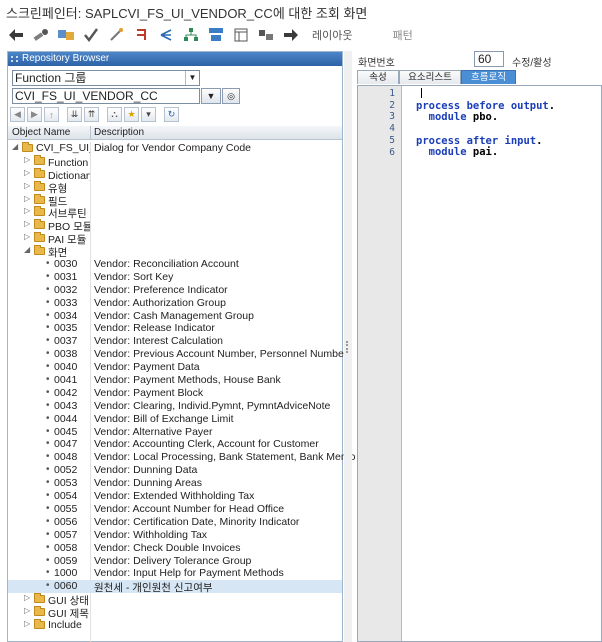  Describe the element at coordinates (175, 239) in the screenshot. I see `tree-folder: ▷ PAI 모듈` at that location.